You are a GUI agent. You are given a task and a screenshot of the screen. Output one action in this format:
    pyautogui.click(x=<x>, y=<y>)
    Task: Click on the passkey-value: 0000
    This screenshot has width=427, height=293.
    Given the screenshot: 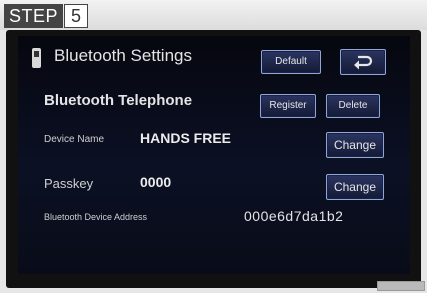 What is the action you would take?
    pyautogui.click(x=156, y=182)
    